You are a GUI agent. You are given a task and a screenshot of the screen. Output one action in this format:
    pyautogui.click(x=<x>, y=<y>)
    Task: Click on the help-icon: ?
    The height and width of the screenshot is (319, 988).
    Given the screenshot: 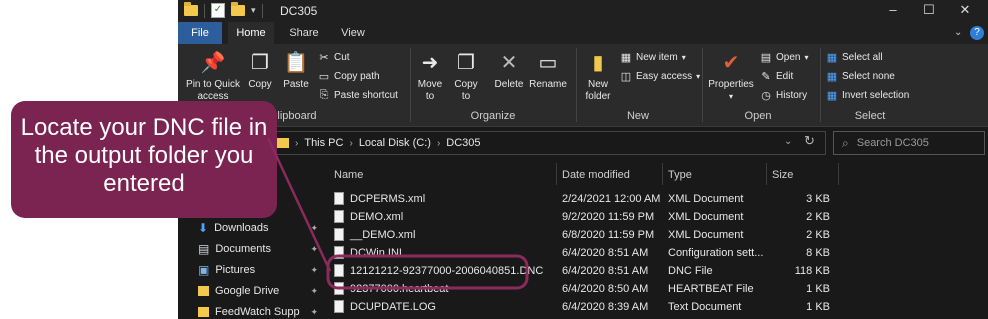 What is the action you would take?
    pyautogui.click(x=977, y=33)
    